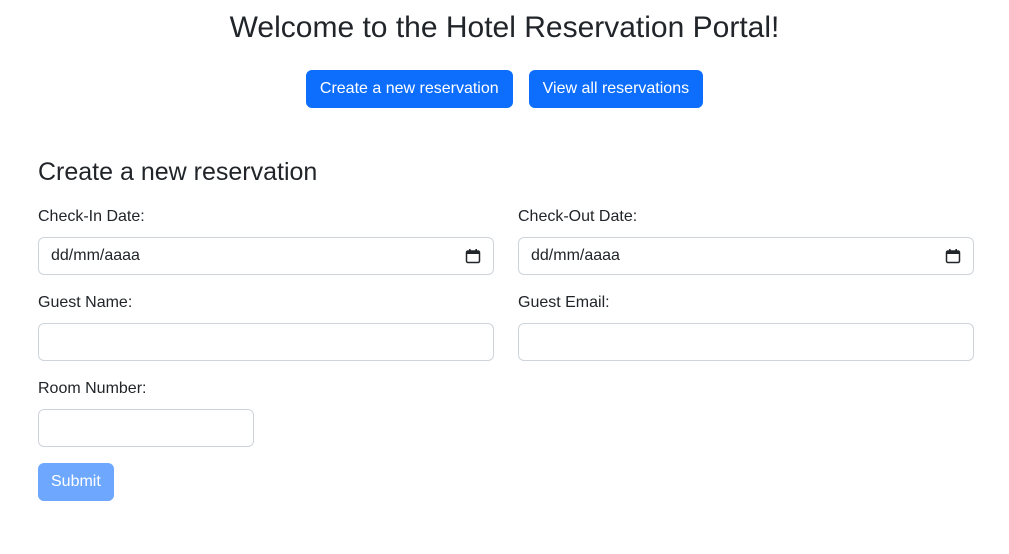 This screenshot has width=1009, height=554. What do you see at coordinates (266, 342) in the screenshot?
I see `guest-name-input` at bounding box center [266, 342].